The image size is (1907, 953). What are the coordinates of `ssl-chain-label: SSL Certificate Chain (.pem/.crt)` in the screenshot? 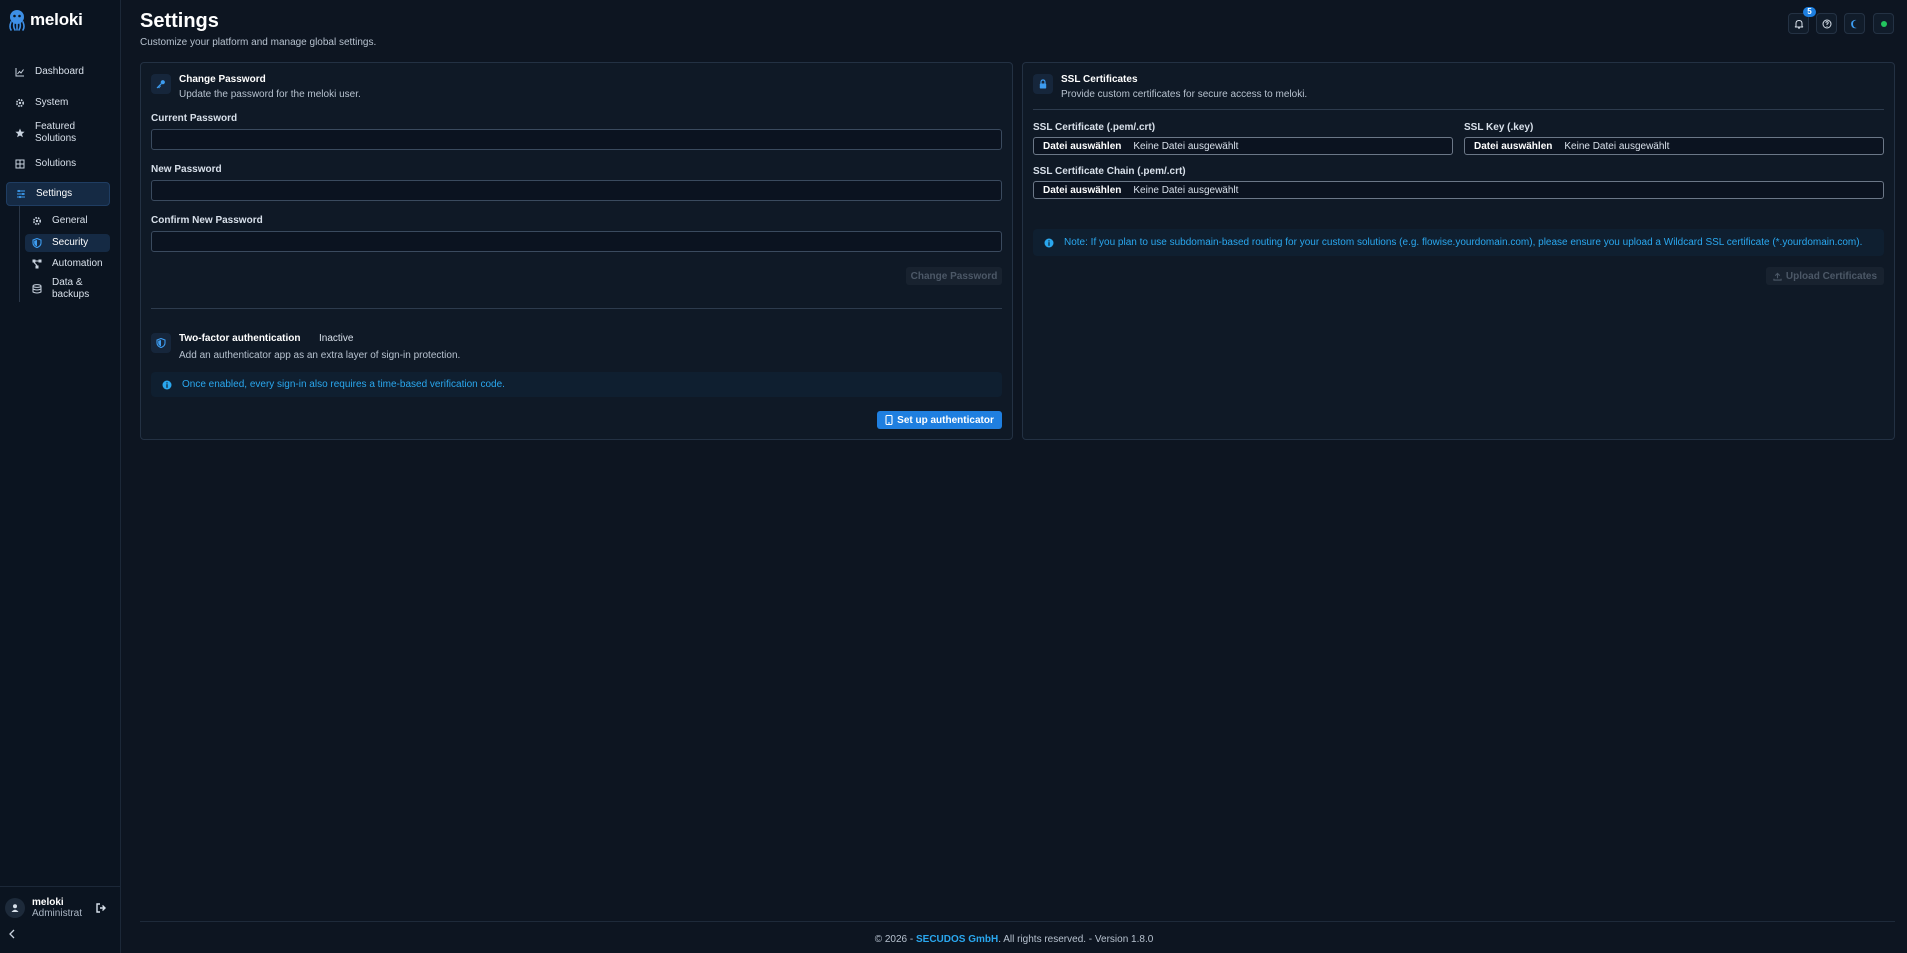 It's located at (1109, 171).